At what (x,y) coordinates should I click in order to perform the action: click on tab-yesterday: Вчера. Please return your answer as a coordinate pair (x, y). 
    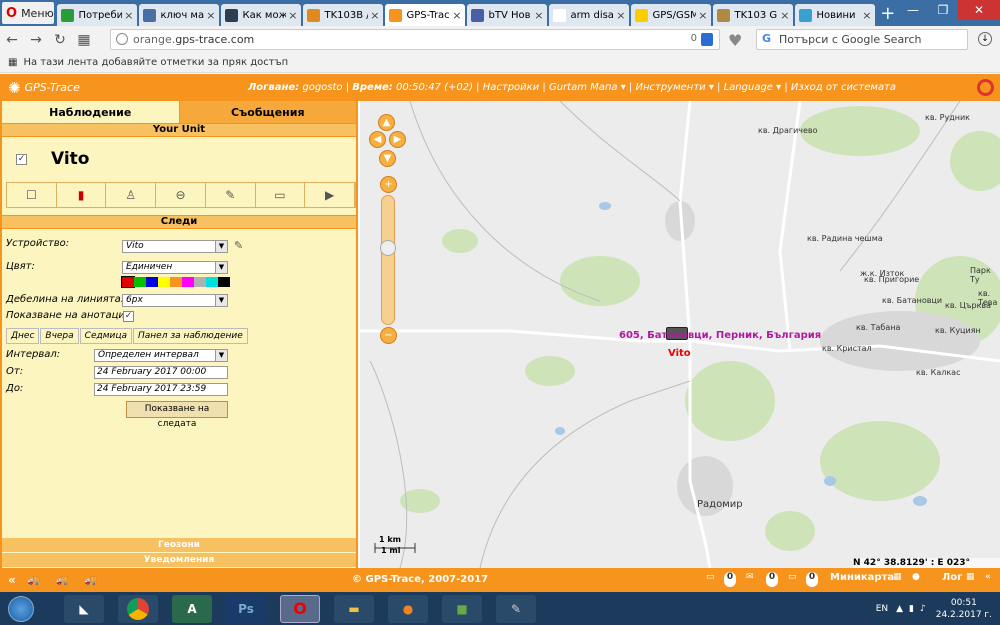
    Looking at the image, I should click on (59, 336).